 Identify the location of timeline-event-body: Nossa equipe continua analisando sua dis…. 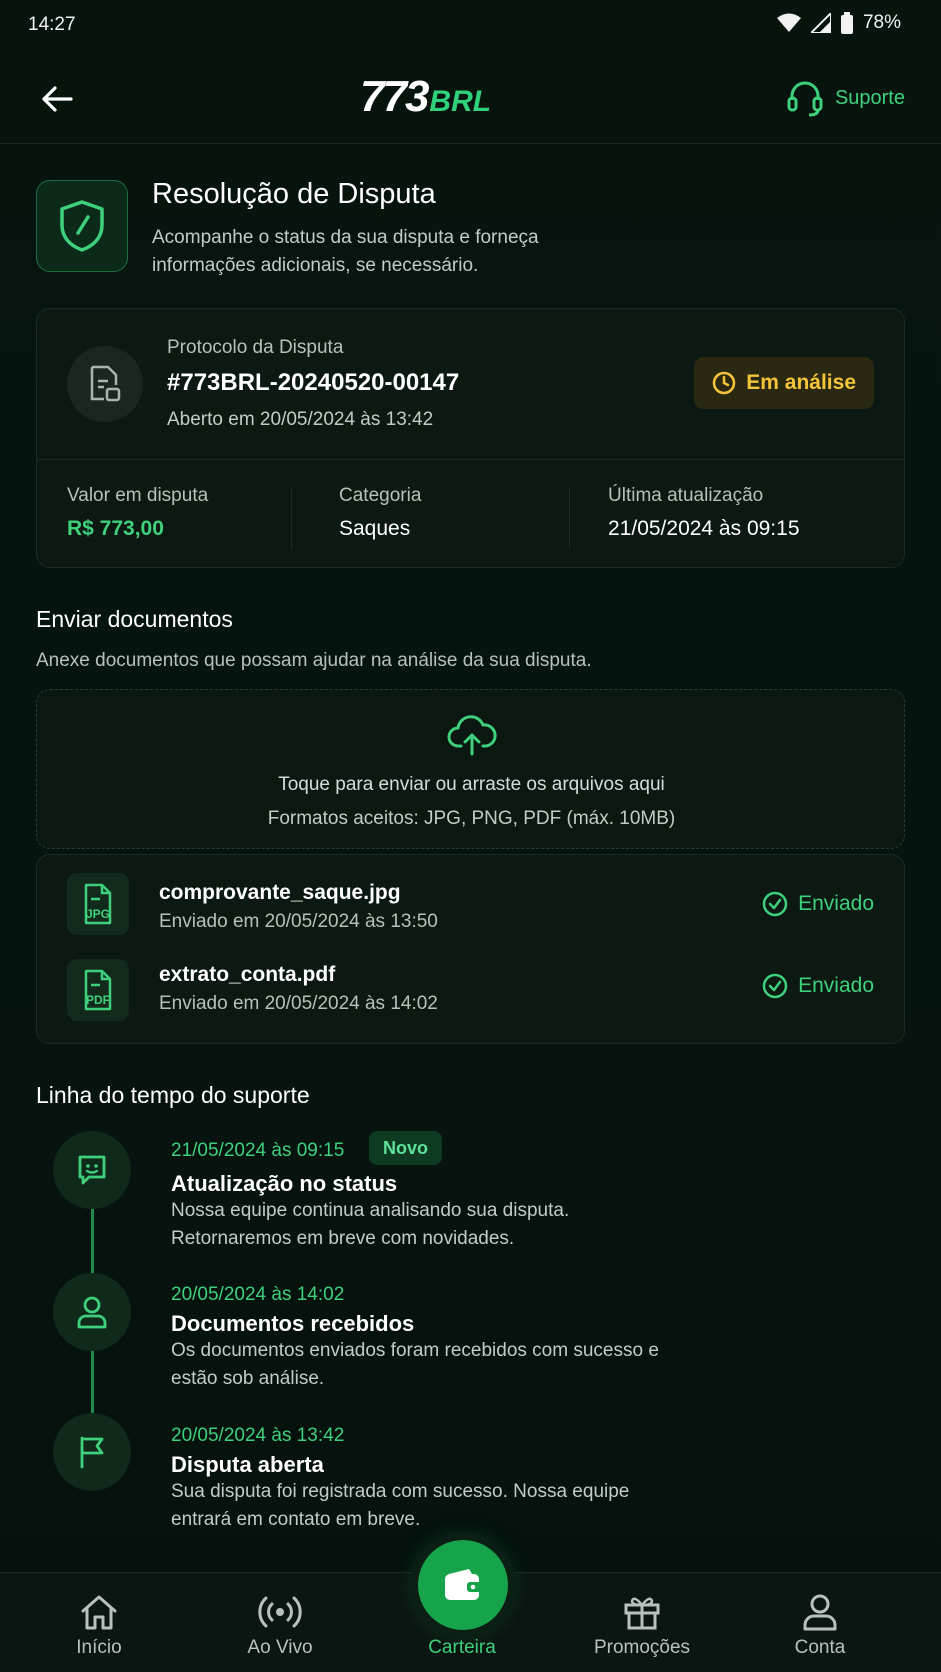
(370, 1224).